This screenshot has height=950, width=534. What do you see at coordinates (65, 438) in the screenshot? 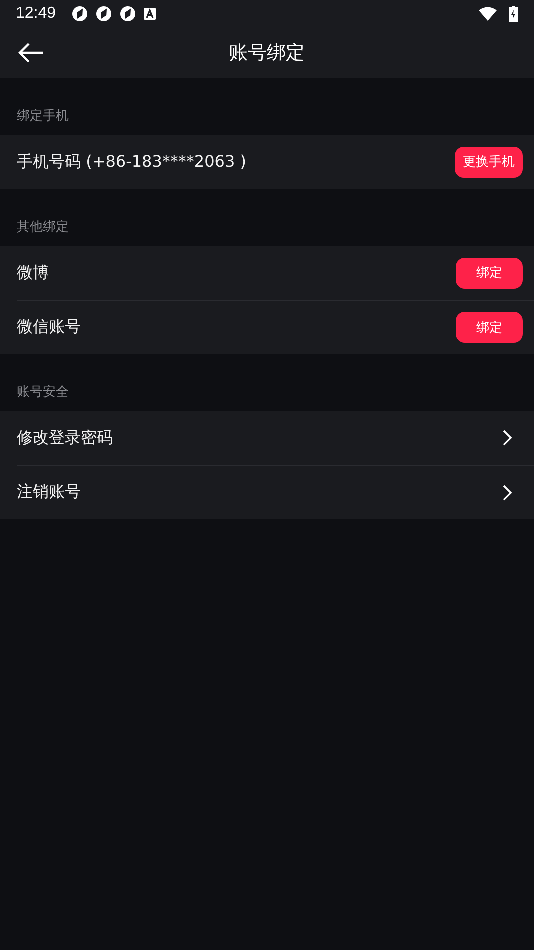
I see `row-label: 修改登录密码` at bounding box center [65, 438].